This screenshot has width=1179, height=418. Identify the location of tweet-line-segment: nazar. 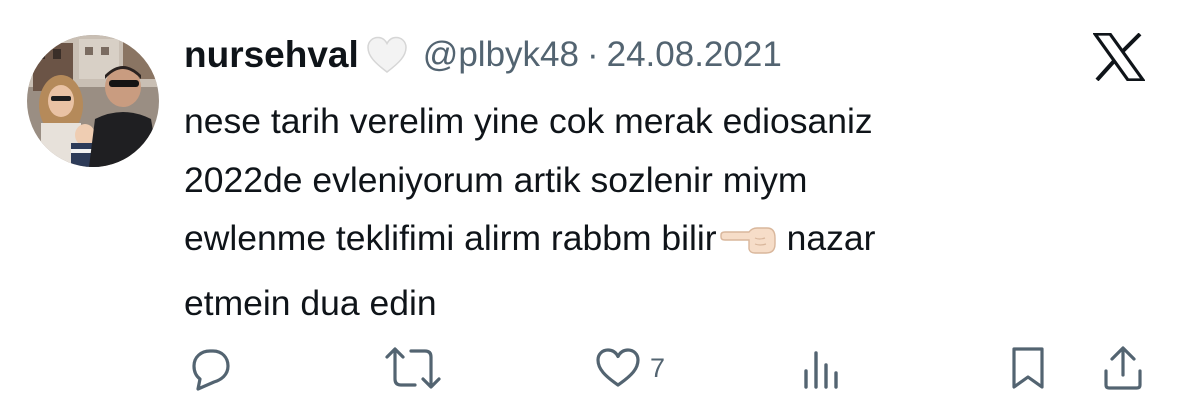
(831, 238).